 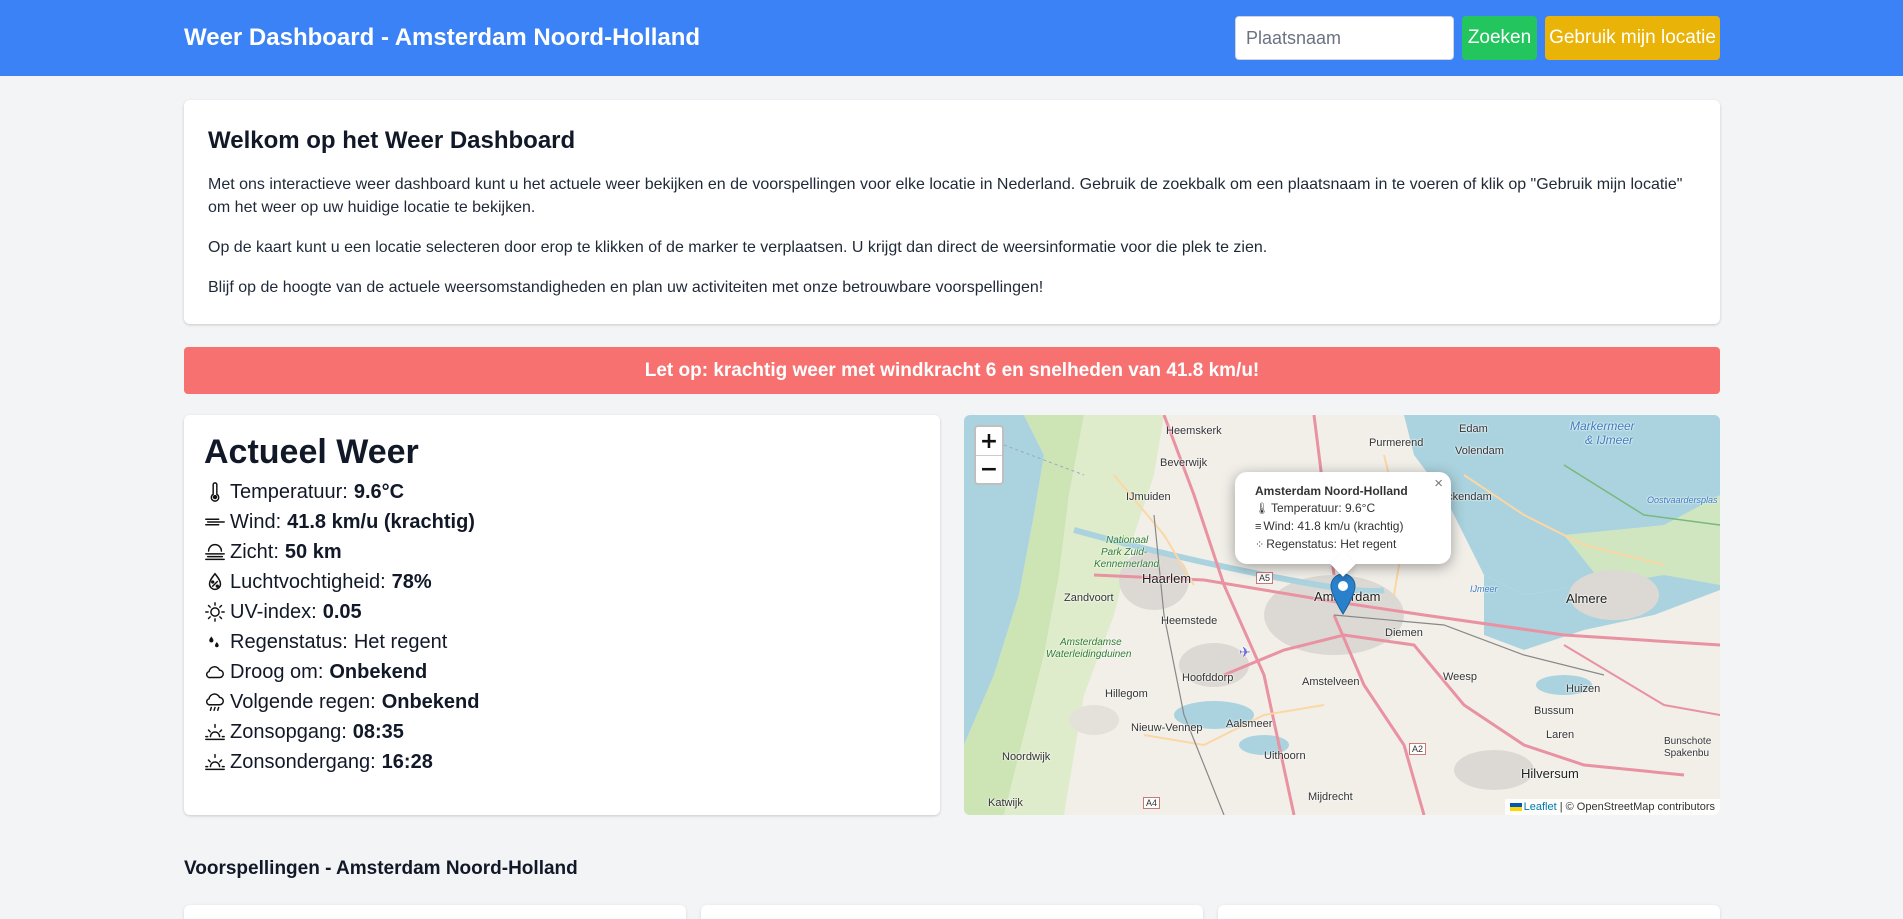 I want to click on map-label: Katwijk, so click(x=1005, y=803).